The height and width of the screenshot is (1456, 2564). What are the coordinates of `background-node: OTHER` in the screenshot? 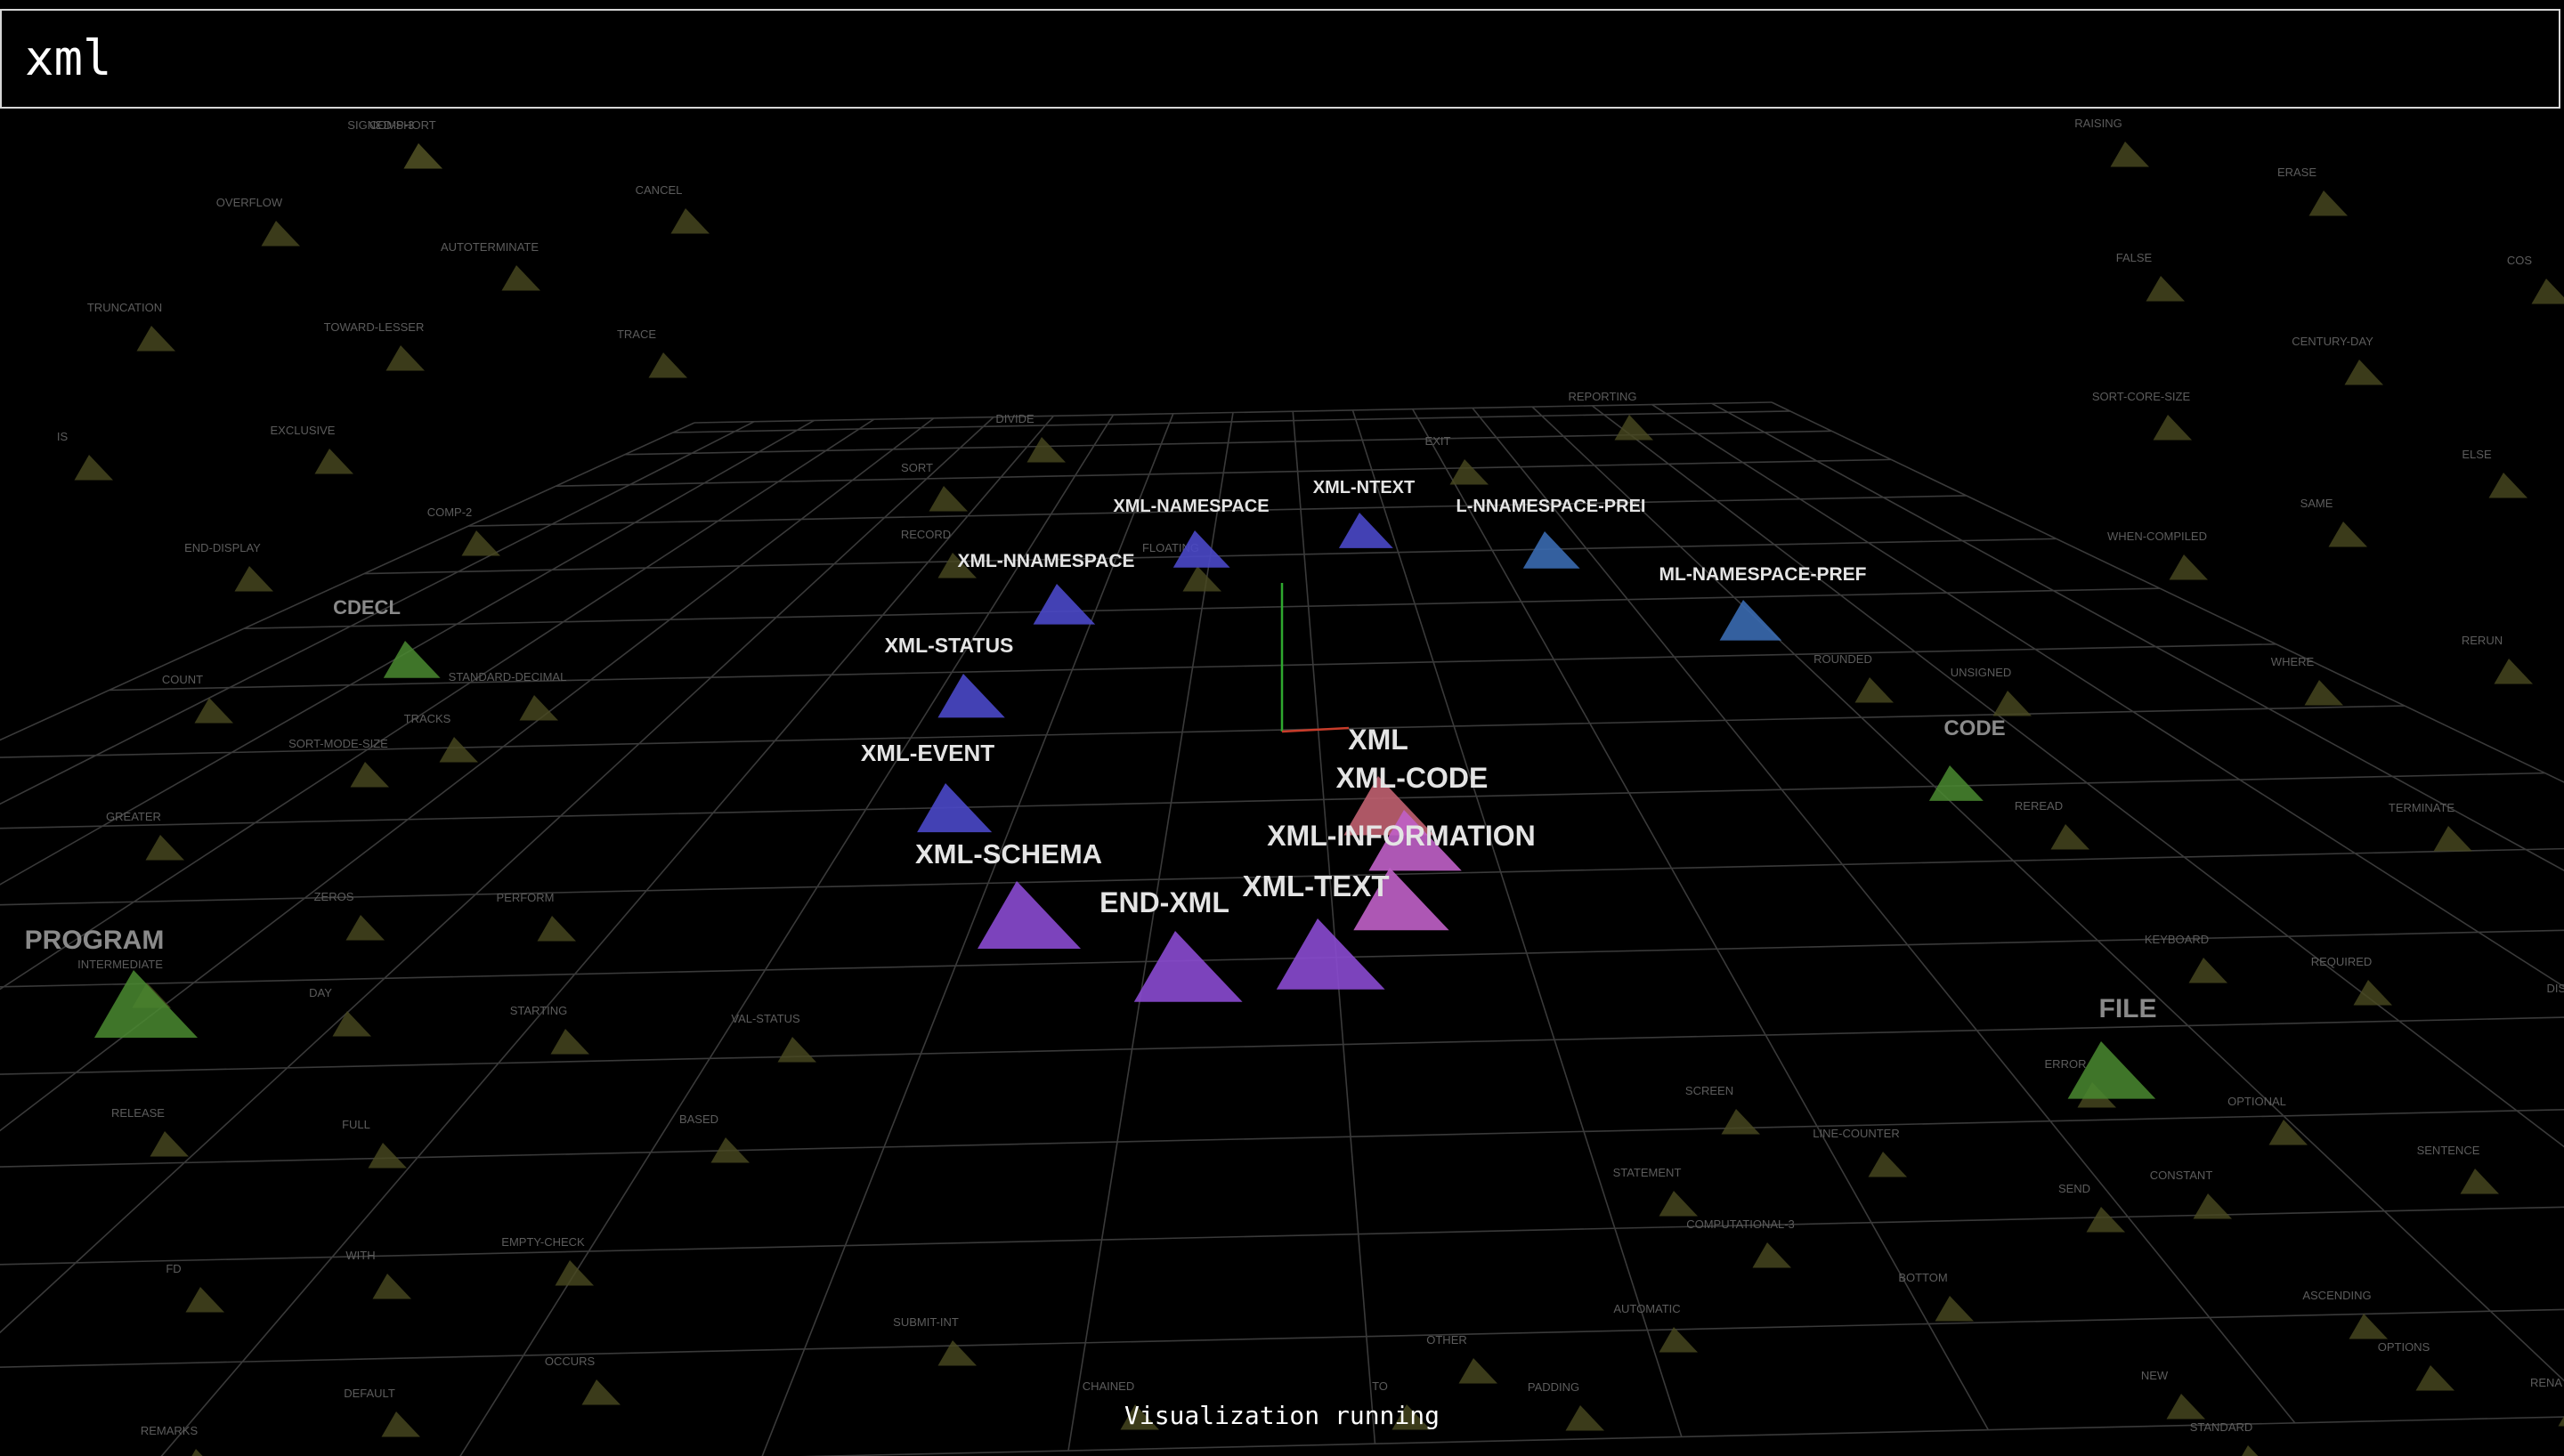 It's located at (1461, 1358).